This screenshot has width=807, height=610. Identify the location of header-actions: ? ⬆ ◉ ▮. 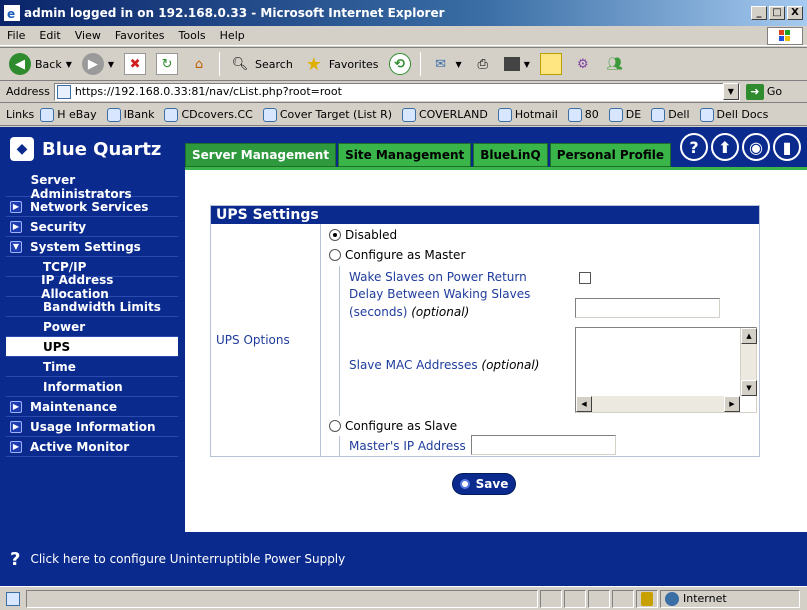
(740, 147).